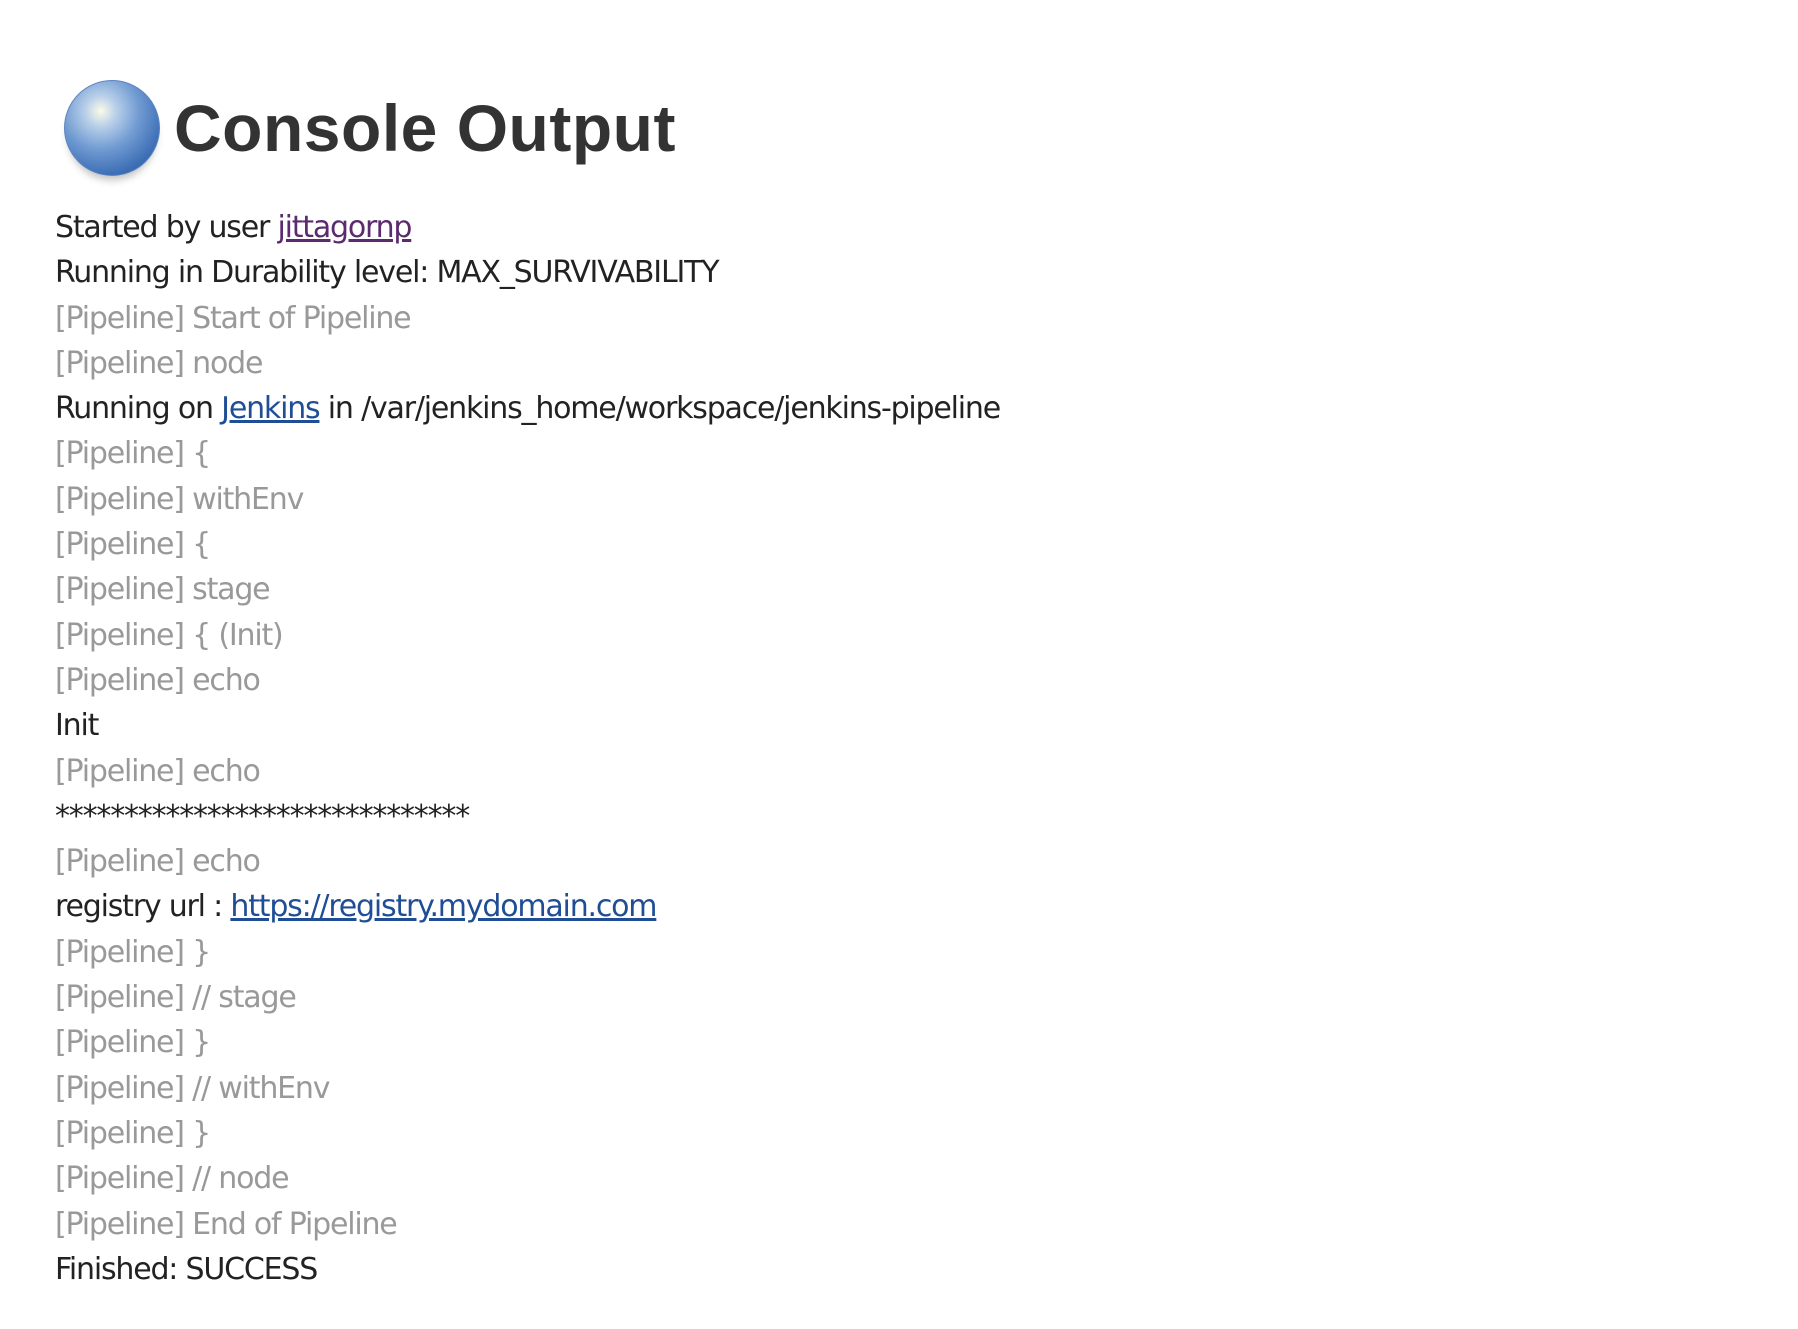 The width and height of the screenshot is (1798, 1329). What do you see at coordinates (527, 1269) in the screenshot?
I see `log-line: Finished: SUCCESS` at bounding box center [527, 1269].